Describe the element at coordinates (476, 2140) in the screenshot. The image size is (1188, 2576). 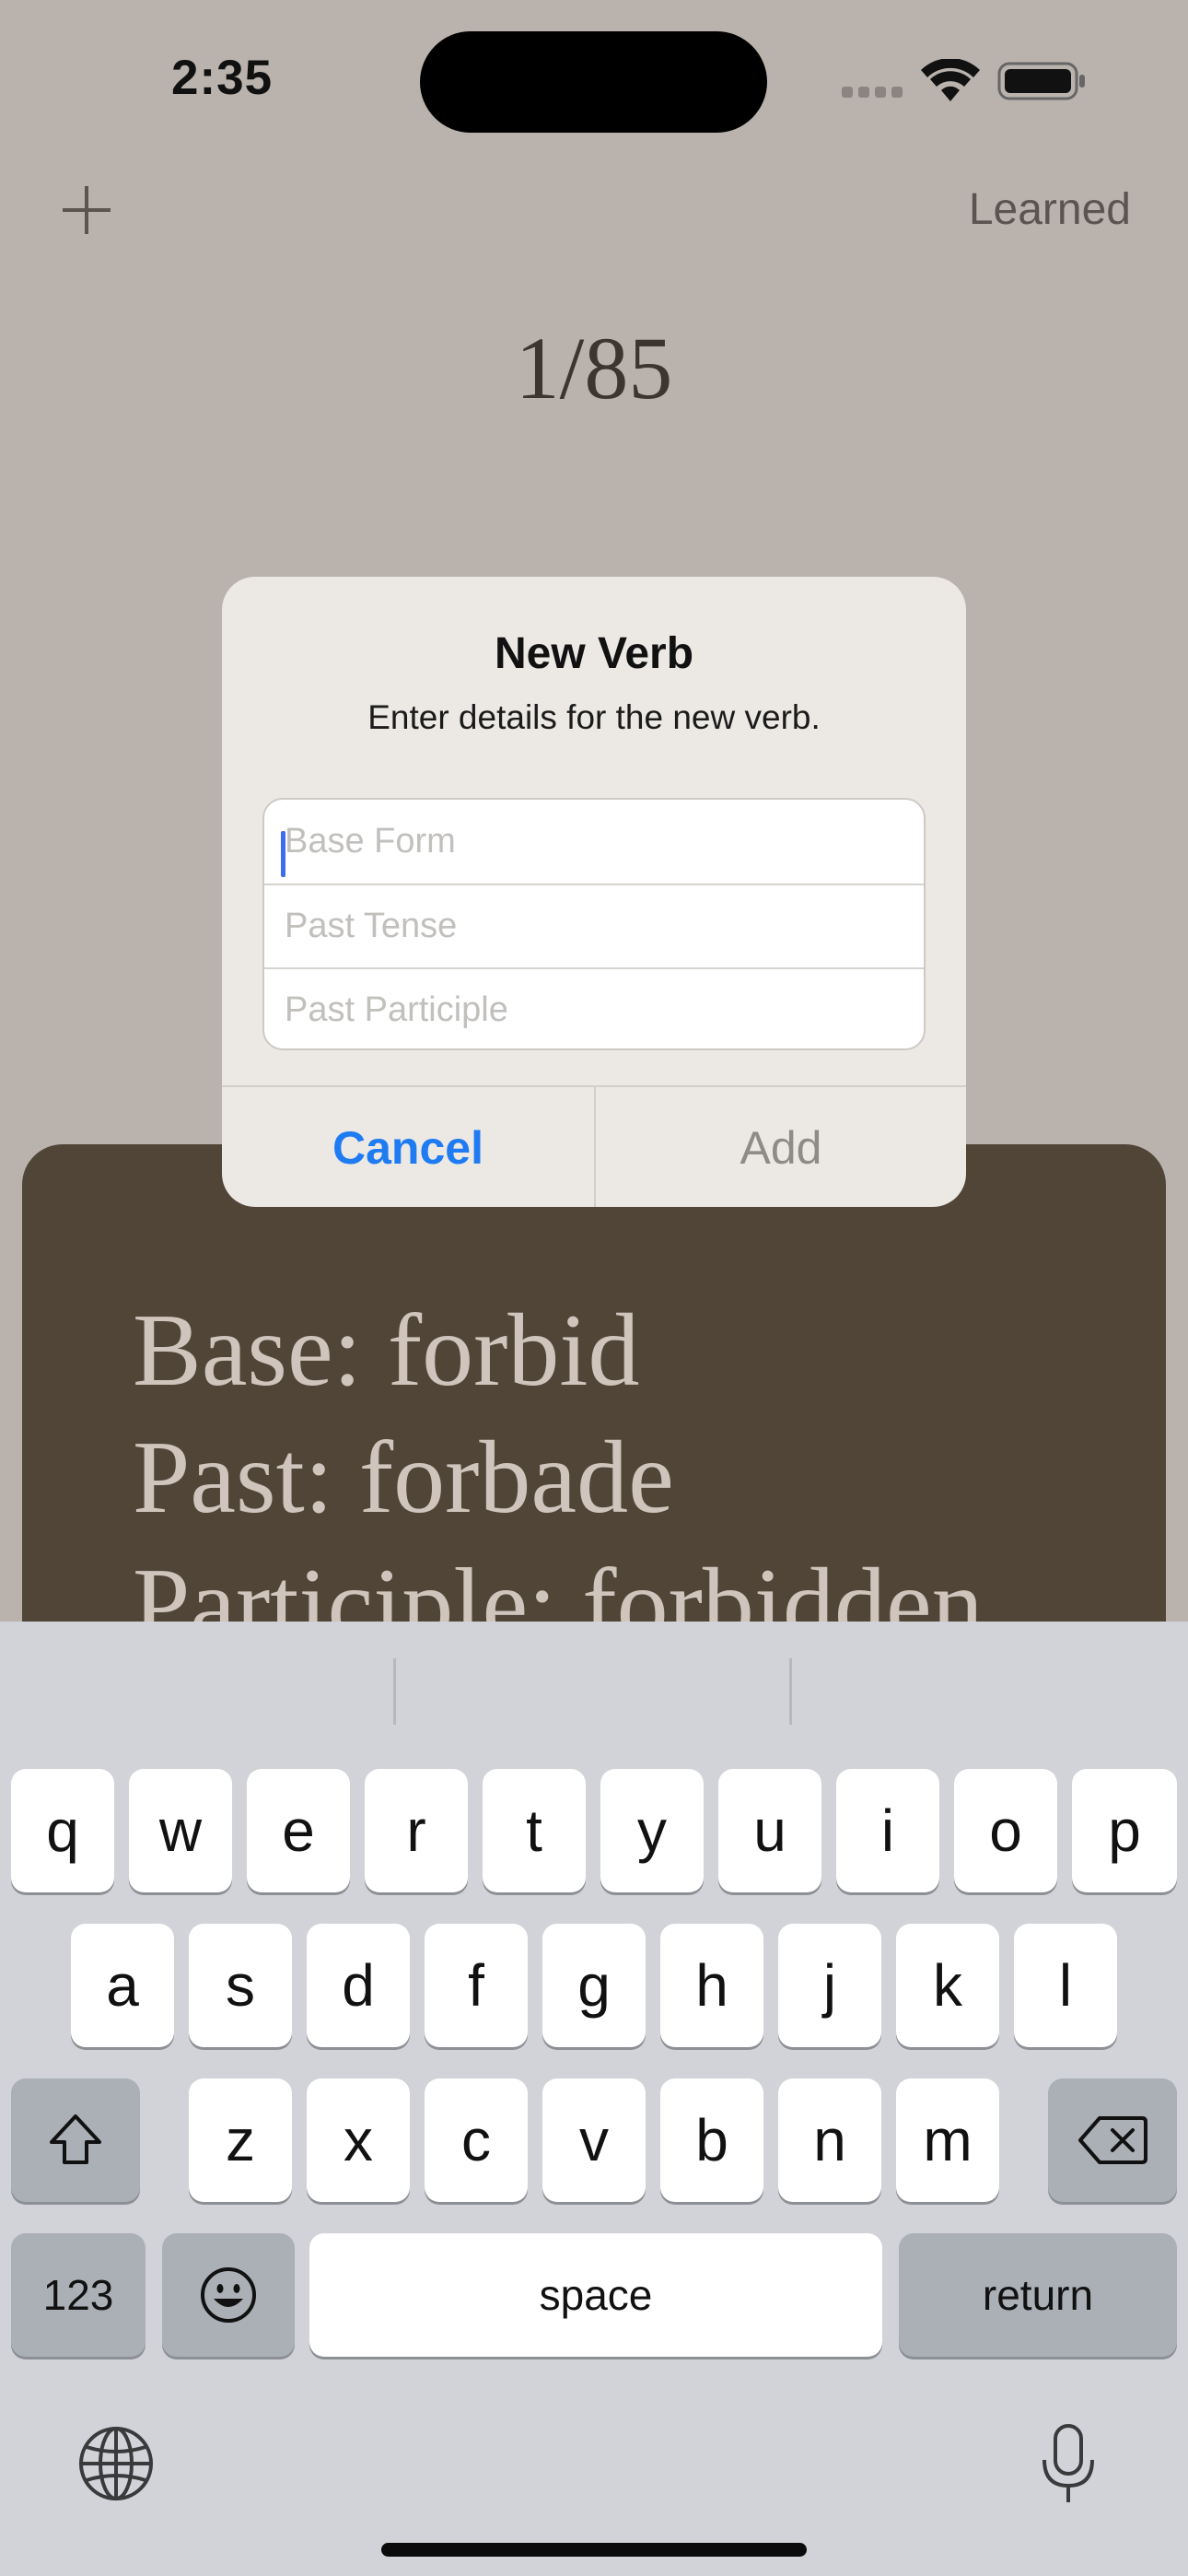
I see `key-c: c` at that location.